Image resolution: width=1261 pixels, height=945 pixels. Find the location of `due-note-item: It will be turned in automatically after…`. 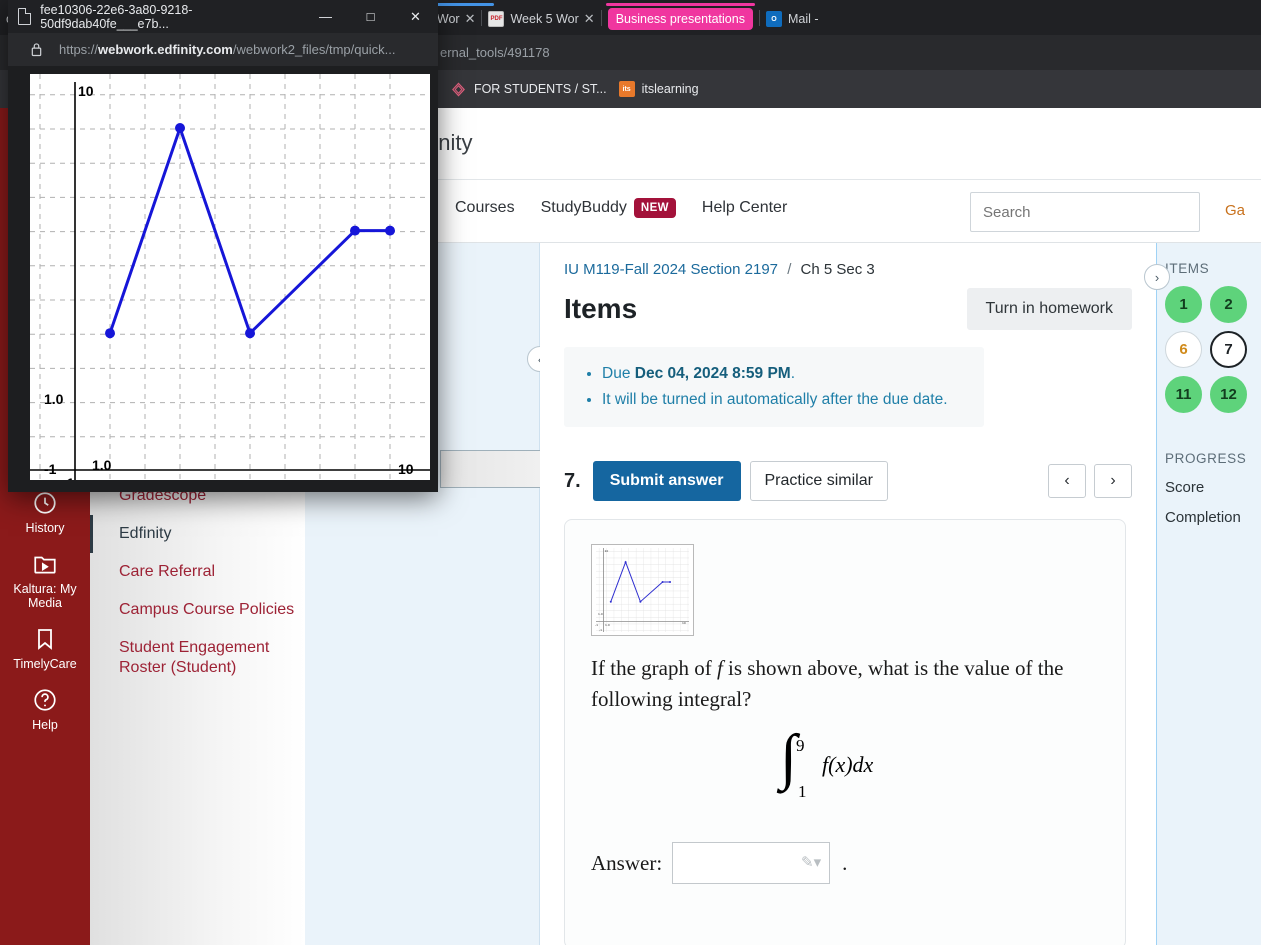

due-note-item: It will be turned in automatically after… is located at coordinates (786, 400).